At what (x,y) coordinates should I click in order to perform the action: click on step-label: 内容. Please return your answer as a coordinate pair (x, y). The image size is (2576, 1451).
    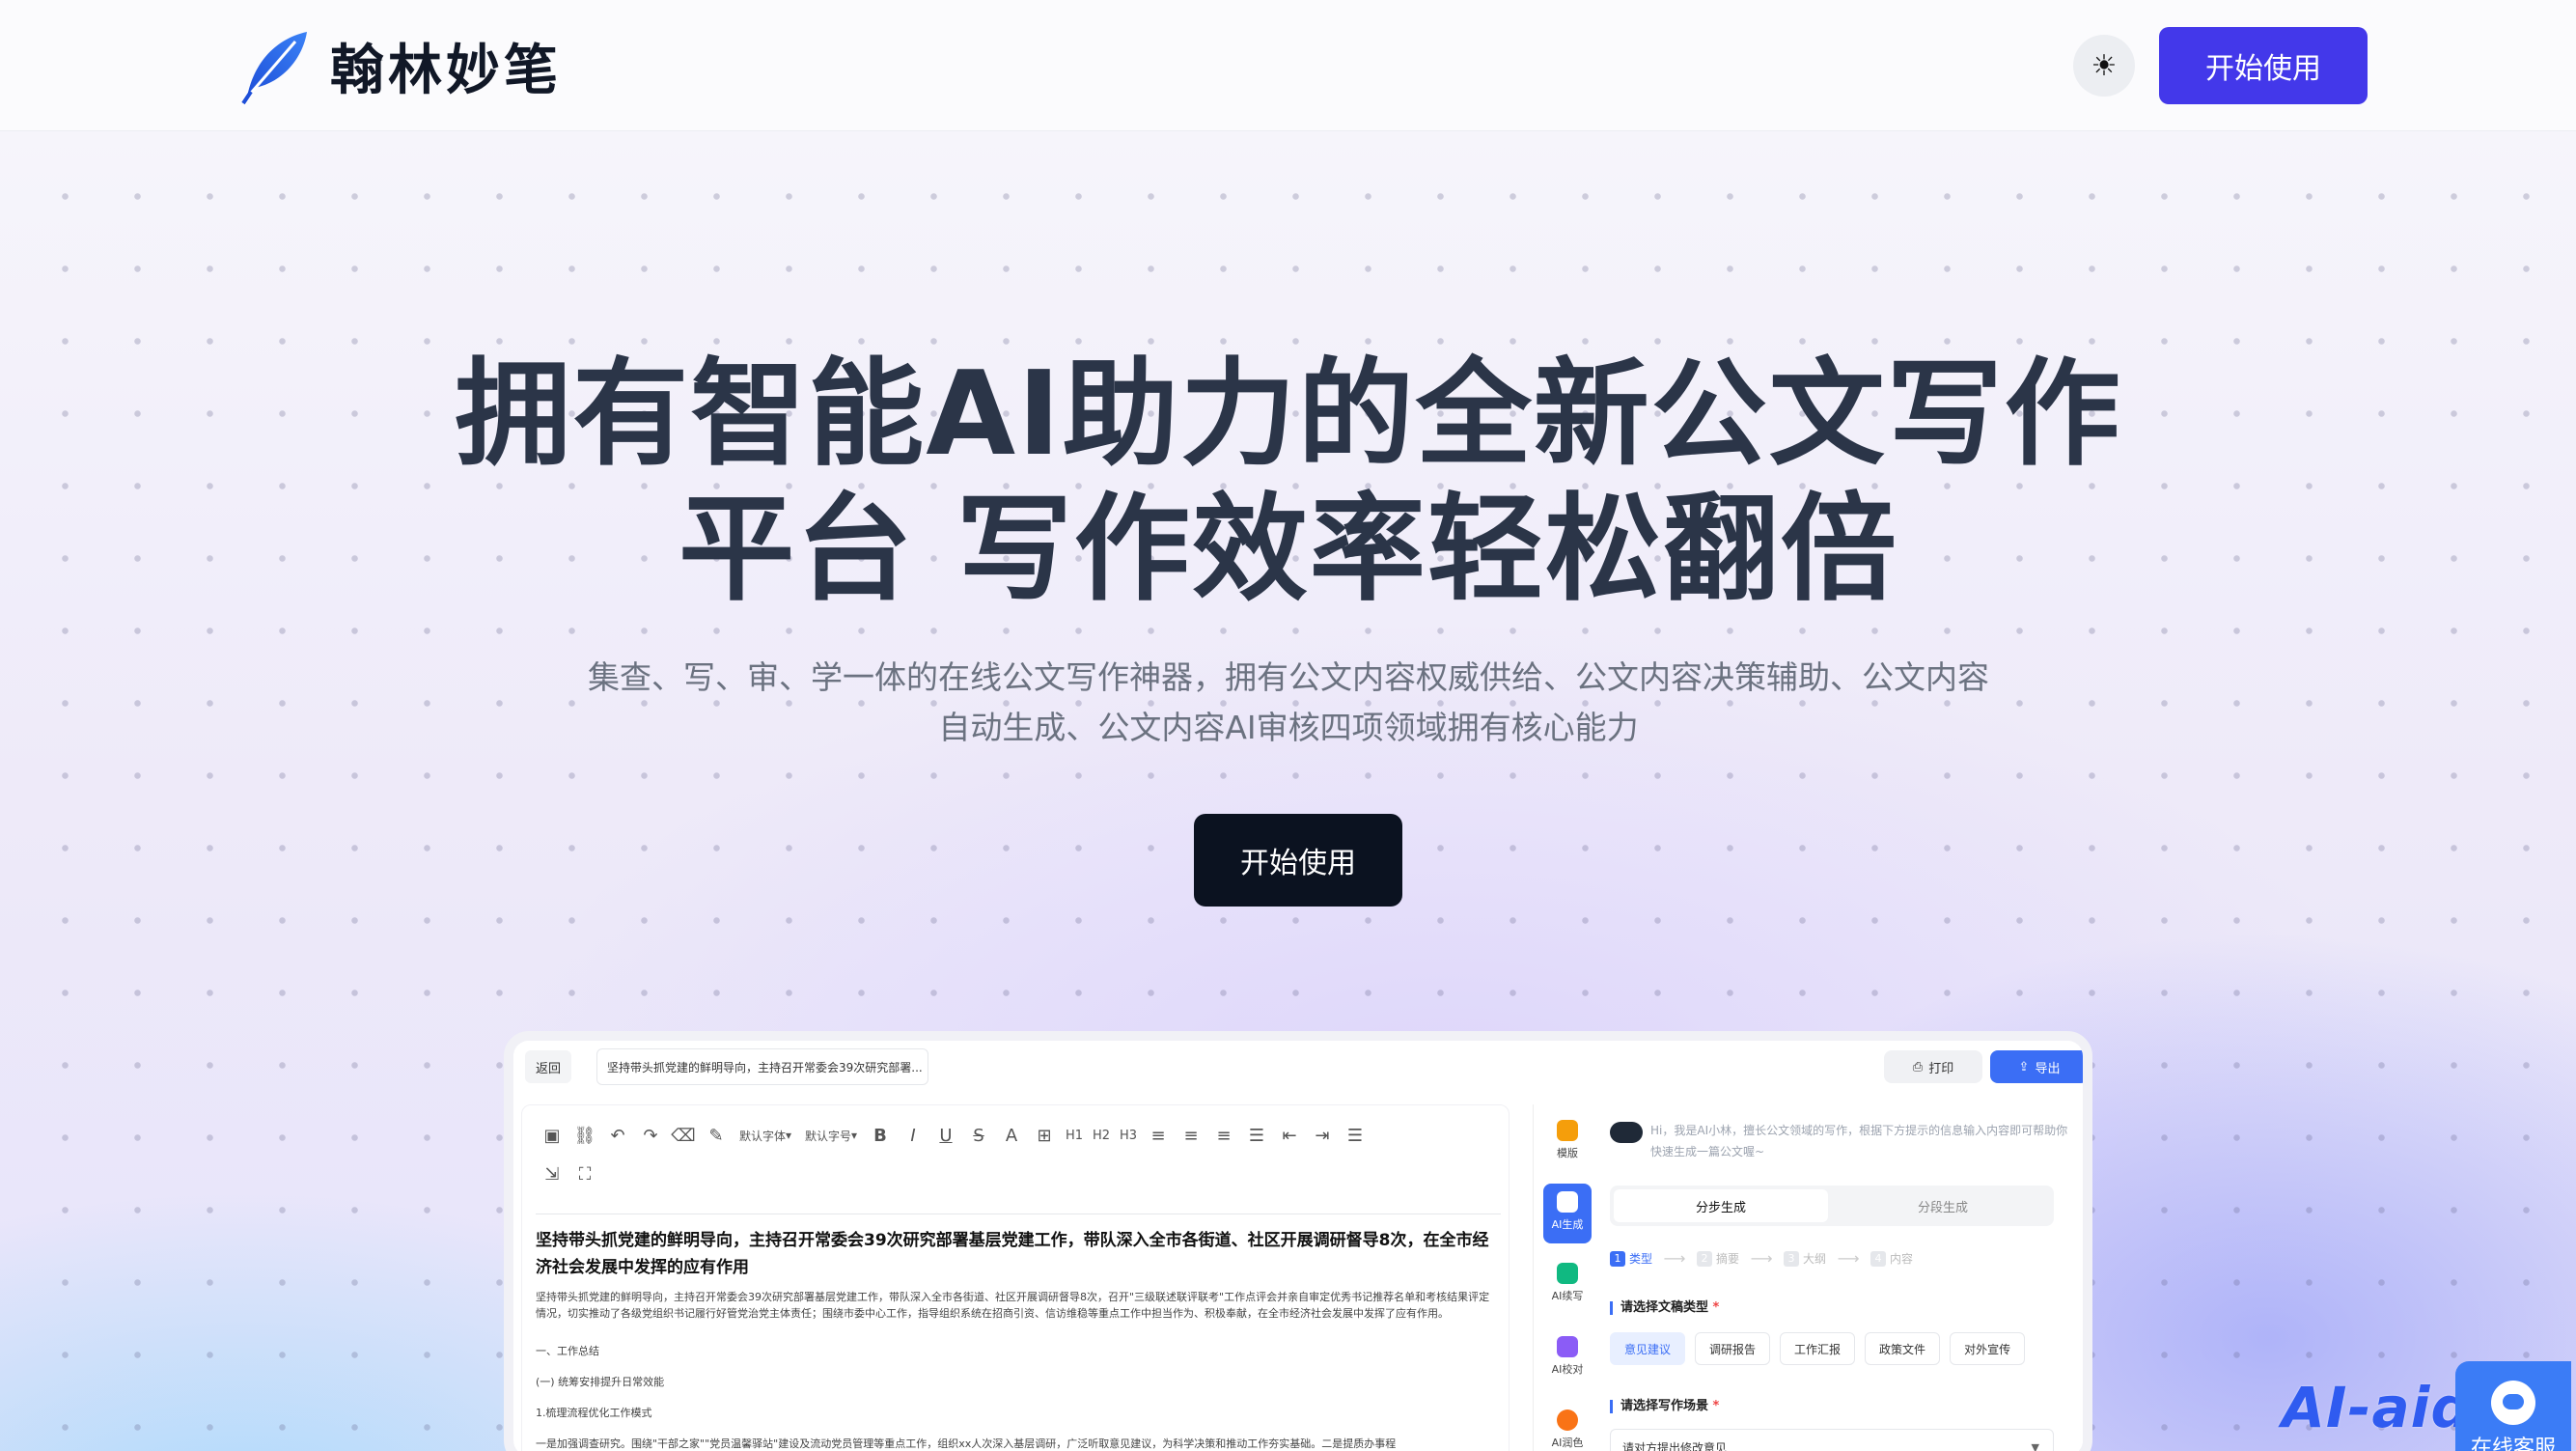
    Looking at the image, I should click on (1902, 1259).